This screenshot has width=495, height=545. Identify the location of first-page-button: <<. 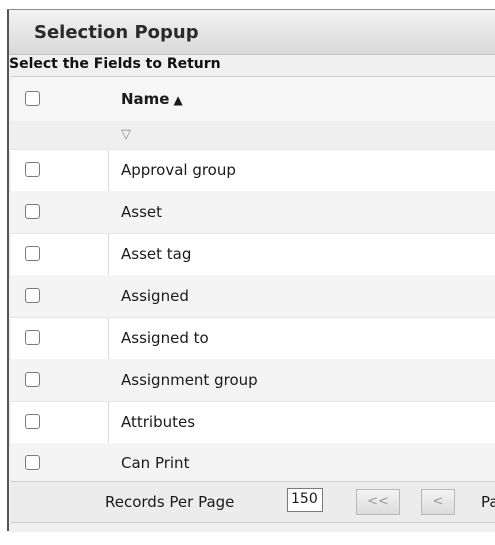
(378, 502).